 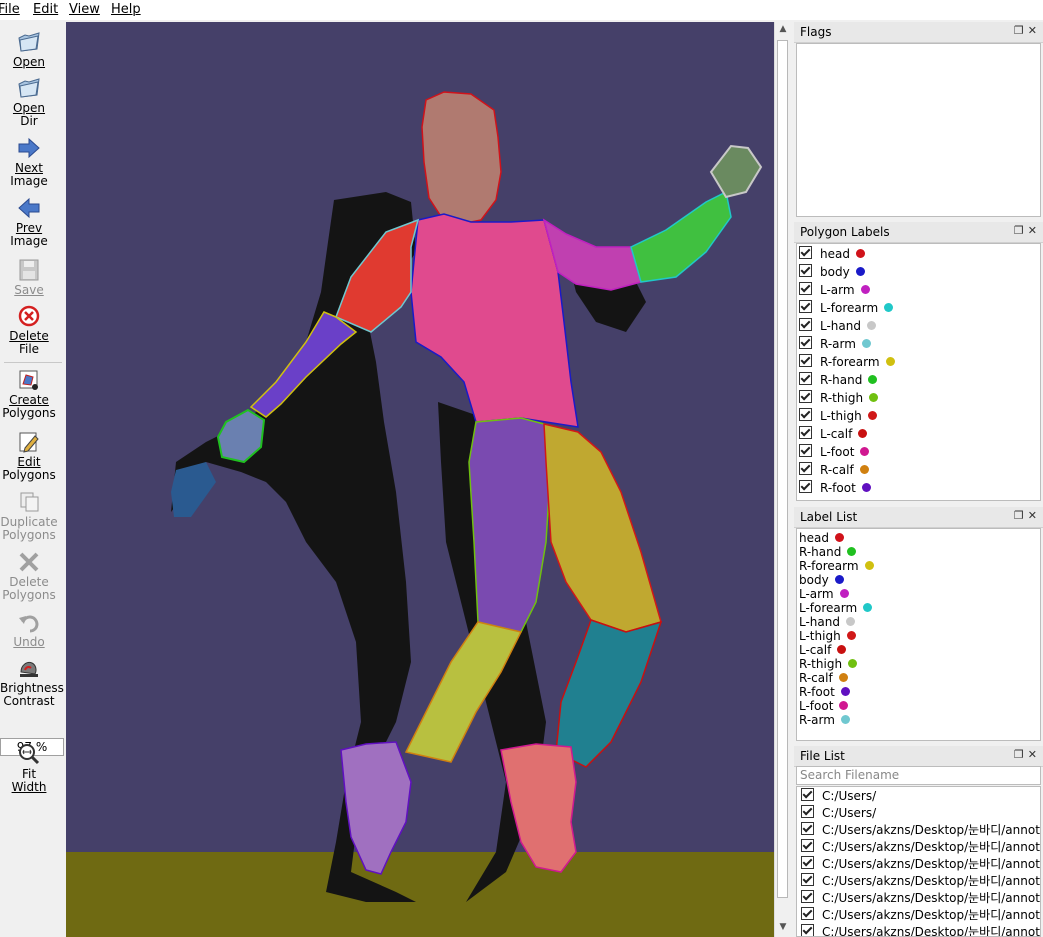 I want to click on label-list-item: R-arm, so click(x=824, y=720).